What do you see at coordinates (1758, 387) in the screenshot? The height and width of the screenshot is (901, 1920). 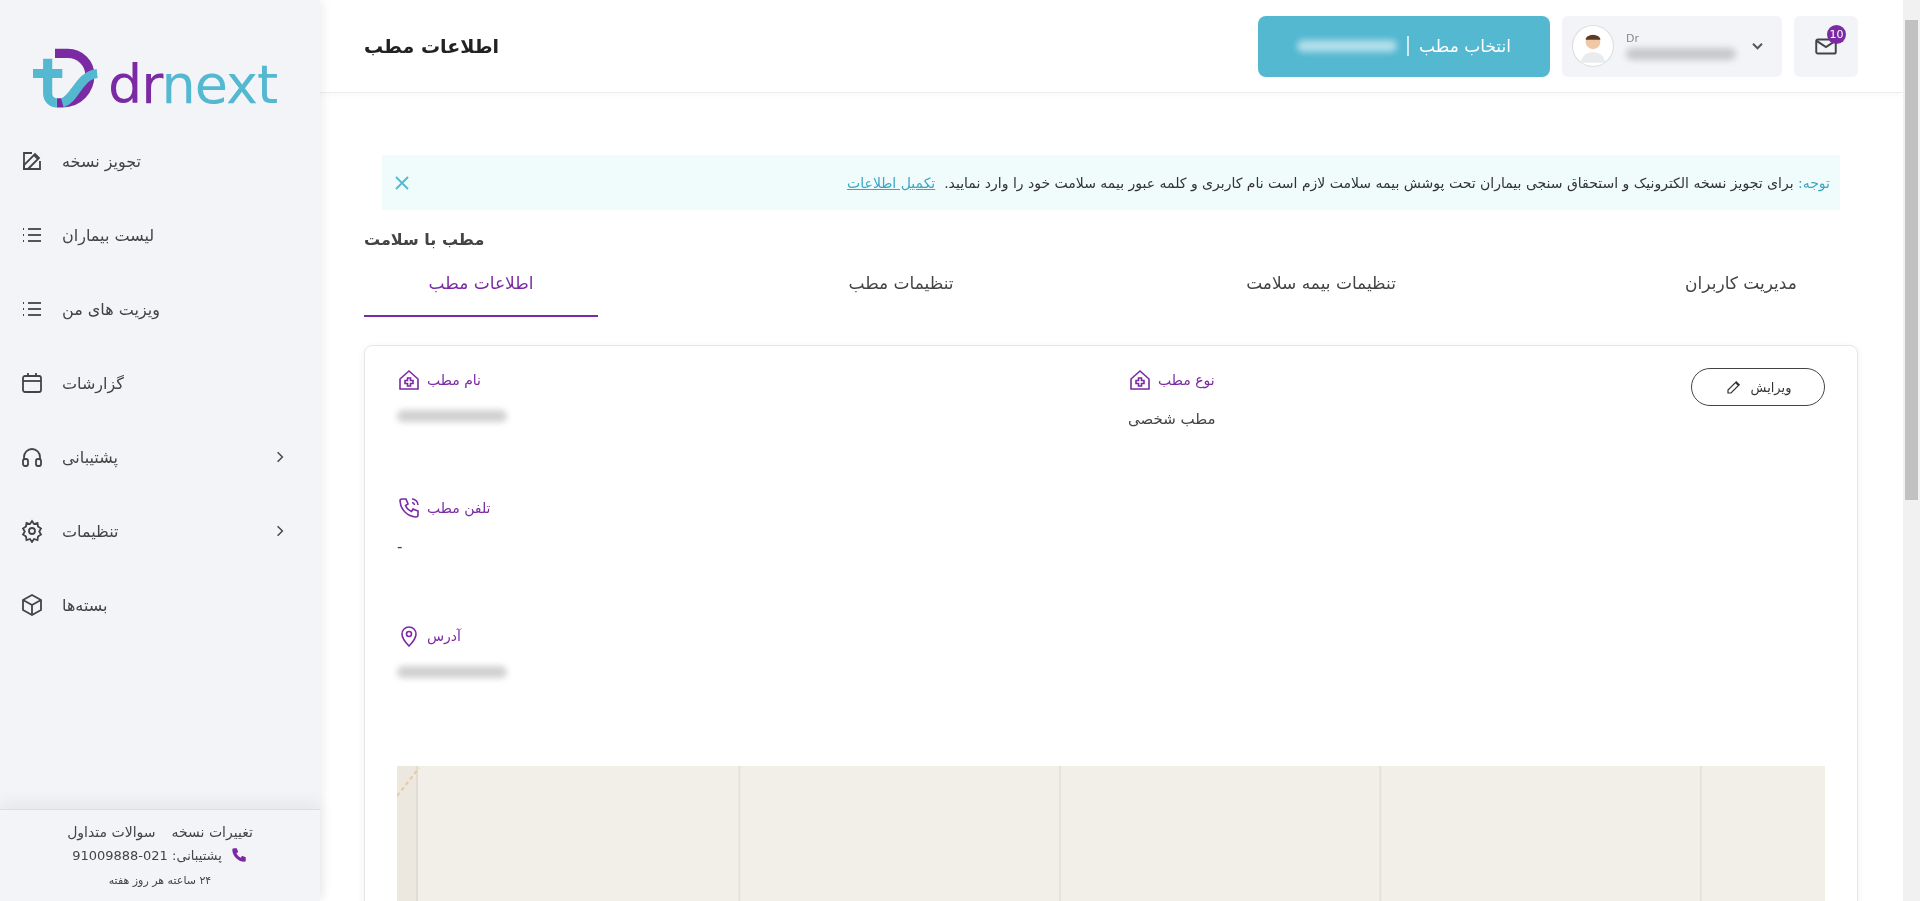 I see `edit-button: ویرایش` at bounding box center [1758, 387].